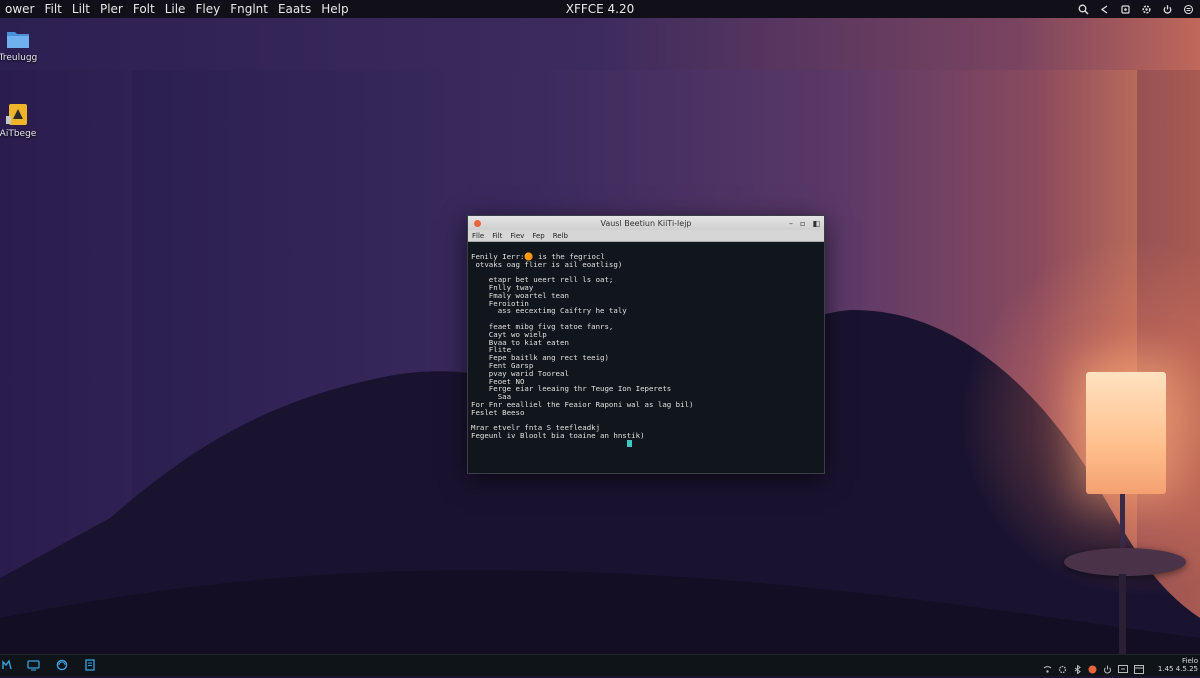 The width and height of the screenshot is (1200, 678). What do you see at coordinates (1139, 668) in the screenshot?
I see `window-icon` at bounding box center [1139, 668].